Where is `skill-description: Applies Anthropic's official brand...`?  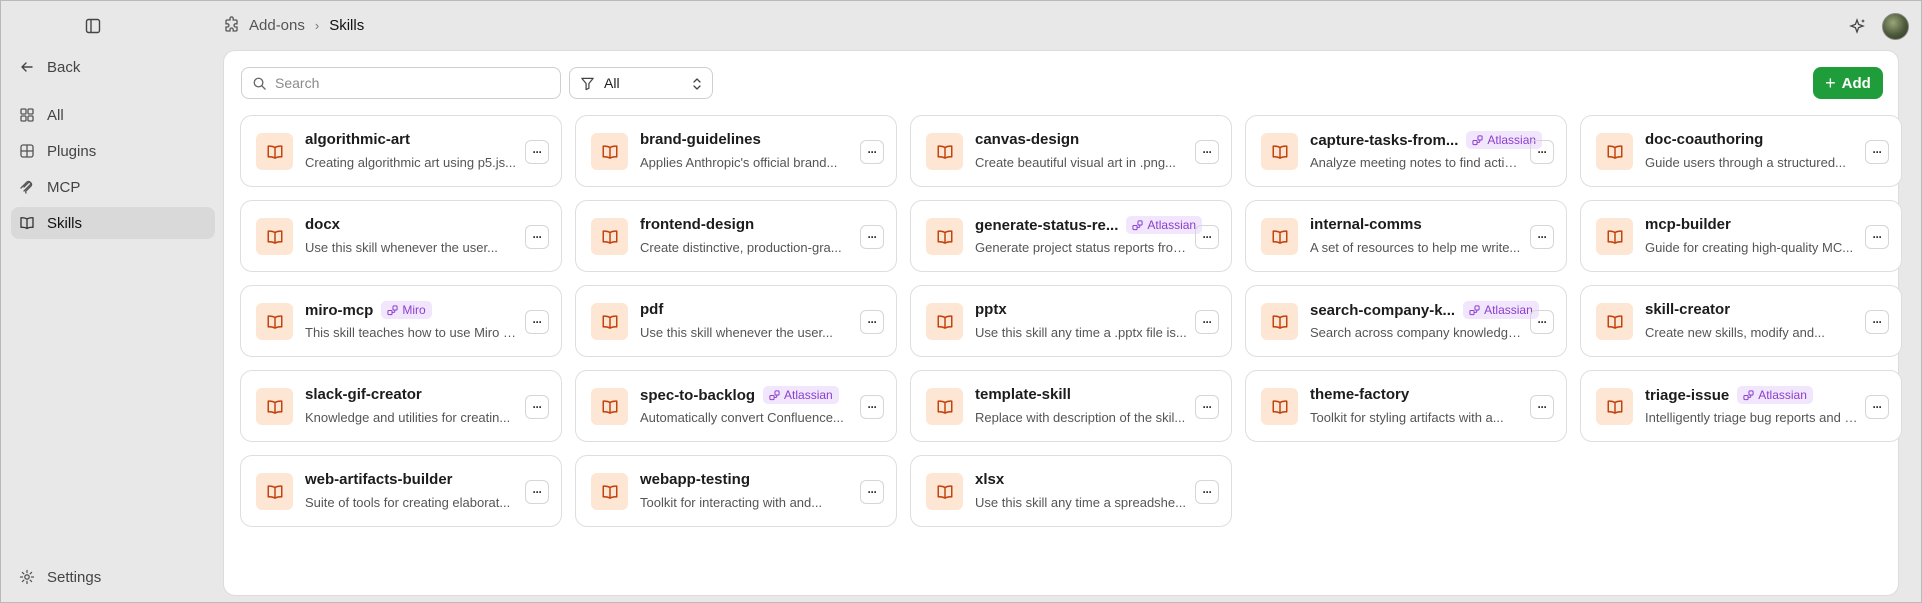
skill-description: Applies Anthropic's official brand... is located at coordinates (739, 162).